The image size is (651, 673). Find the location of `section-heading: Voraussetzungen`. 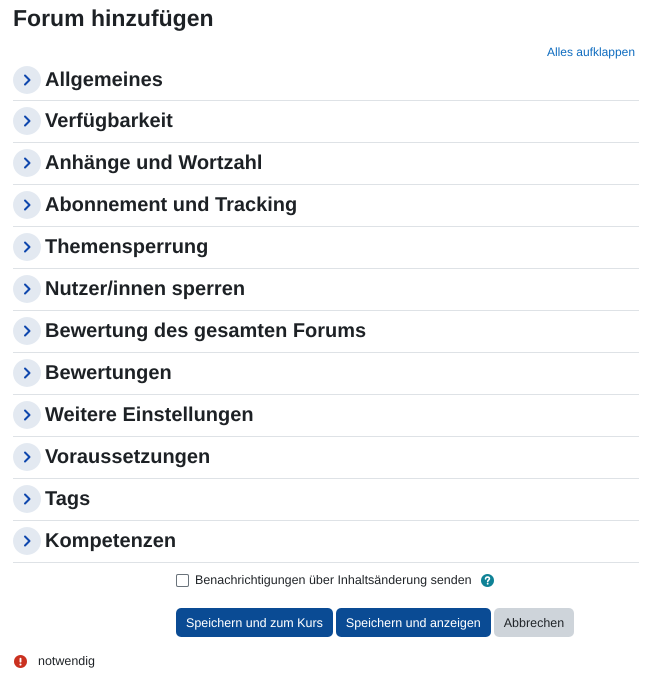

section-heading: Voraussetzungen is located at coordinates (127, 457).